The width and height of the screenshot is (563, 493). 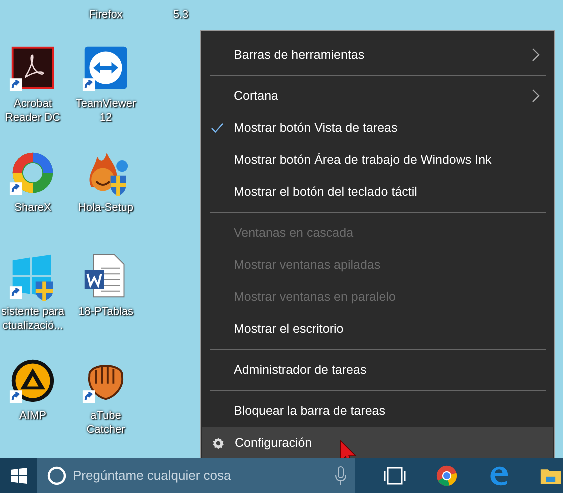 I want to click on desktop-icon-label: 5.3, so click(x=181, y=15).